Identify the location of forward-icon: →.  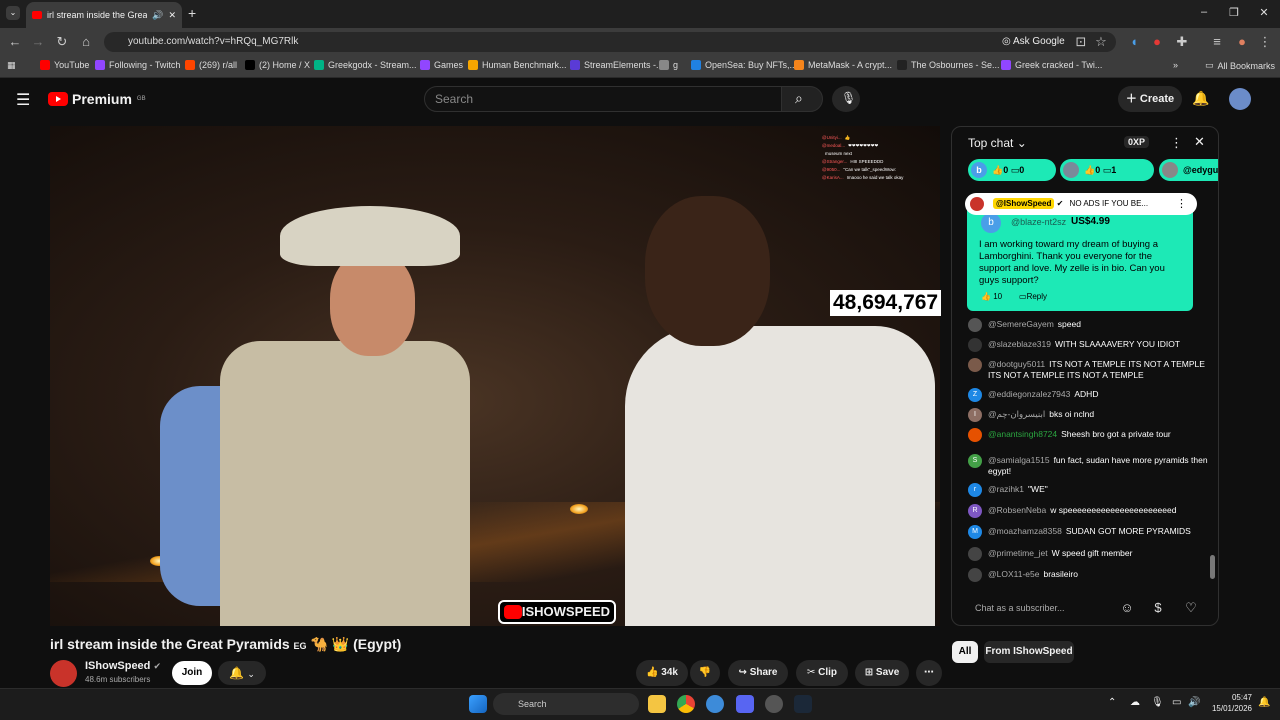
(38, 42).